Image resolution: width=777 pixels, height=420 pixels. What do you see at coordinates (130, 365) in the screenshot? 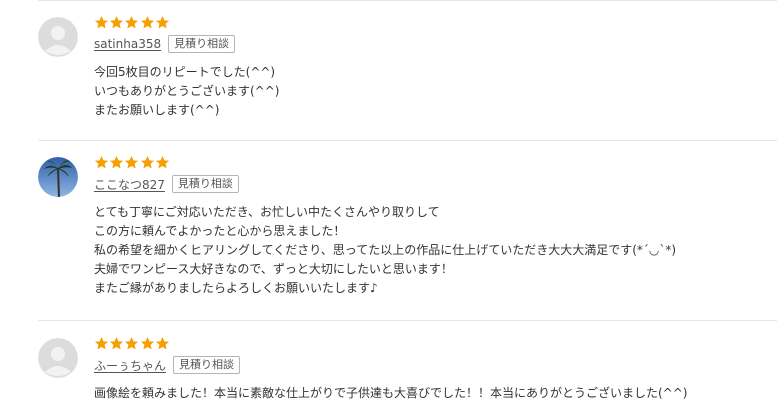
I see `reviewer-username-link: ふーぅちゃん` at bounding box center [130, 365].